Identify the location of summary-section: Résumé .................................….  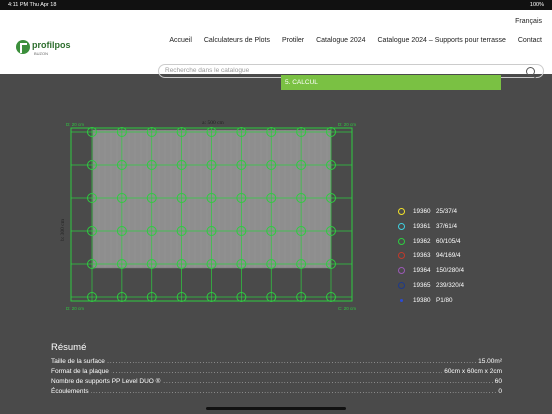
(276, 369).